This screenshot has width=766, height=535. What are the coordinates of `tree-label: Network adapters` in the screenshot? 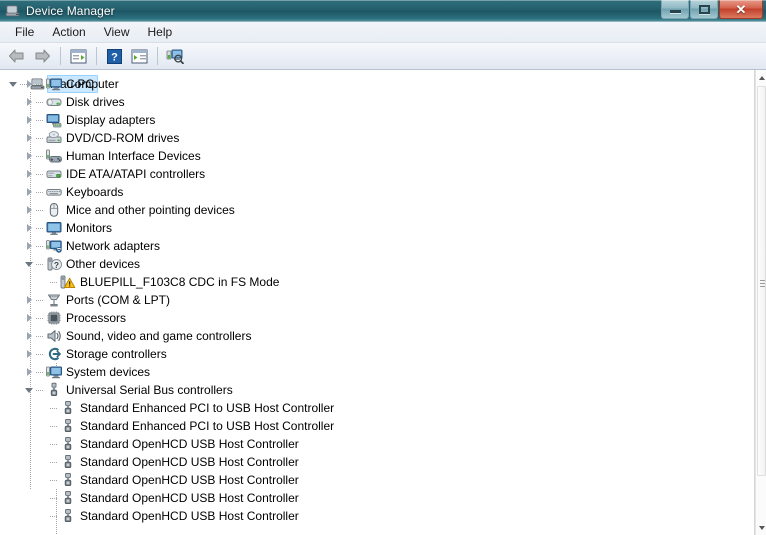 It's located at (113, 246).